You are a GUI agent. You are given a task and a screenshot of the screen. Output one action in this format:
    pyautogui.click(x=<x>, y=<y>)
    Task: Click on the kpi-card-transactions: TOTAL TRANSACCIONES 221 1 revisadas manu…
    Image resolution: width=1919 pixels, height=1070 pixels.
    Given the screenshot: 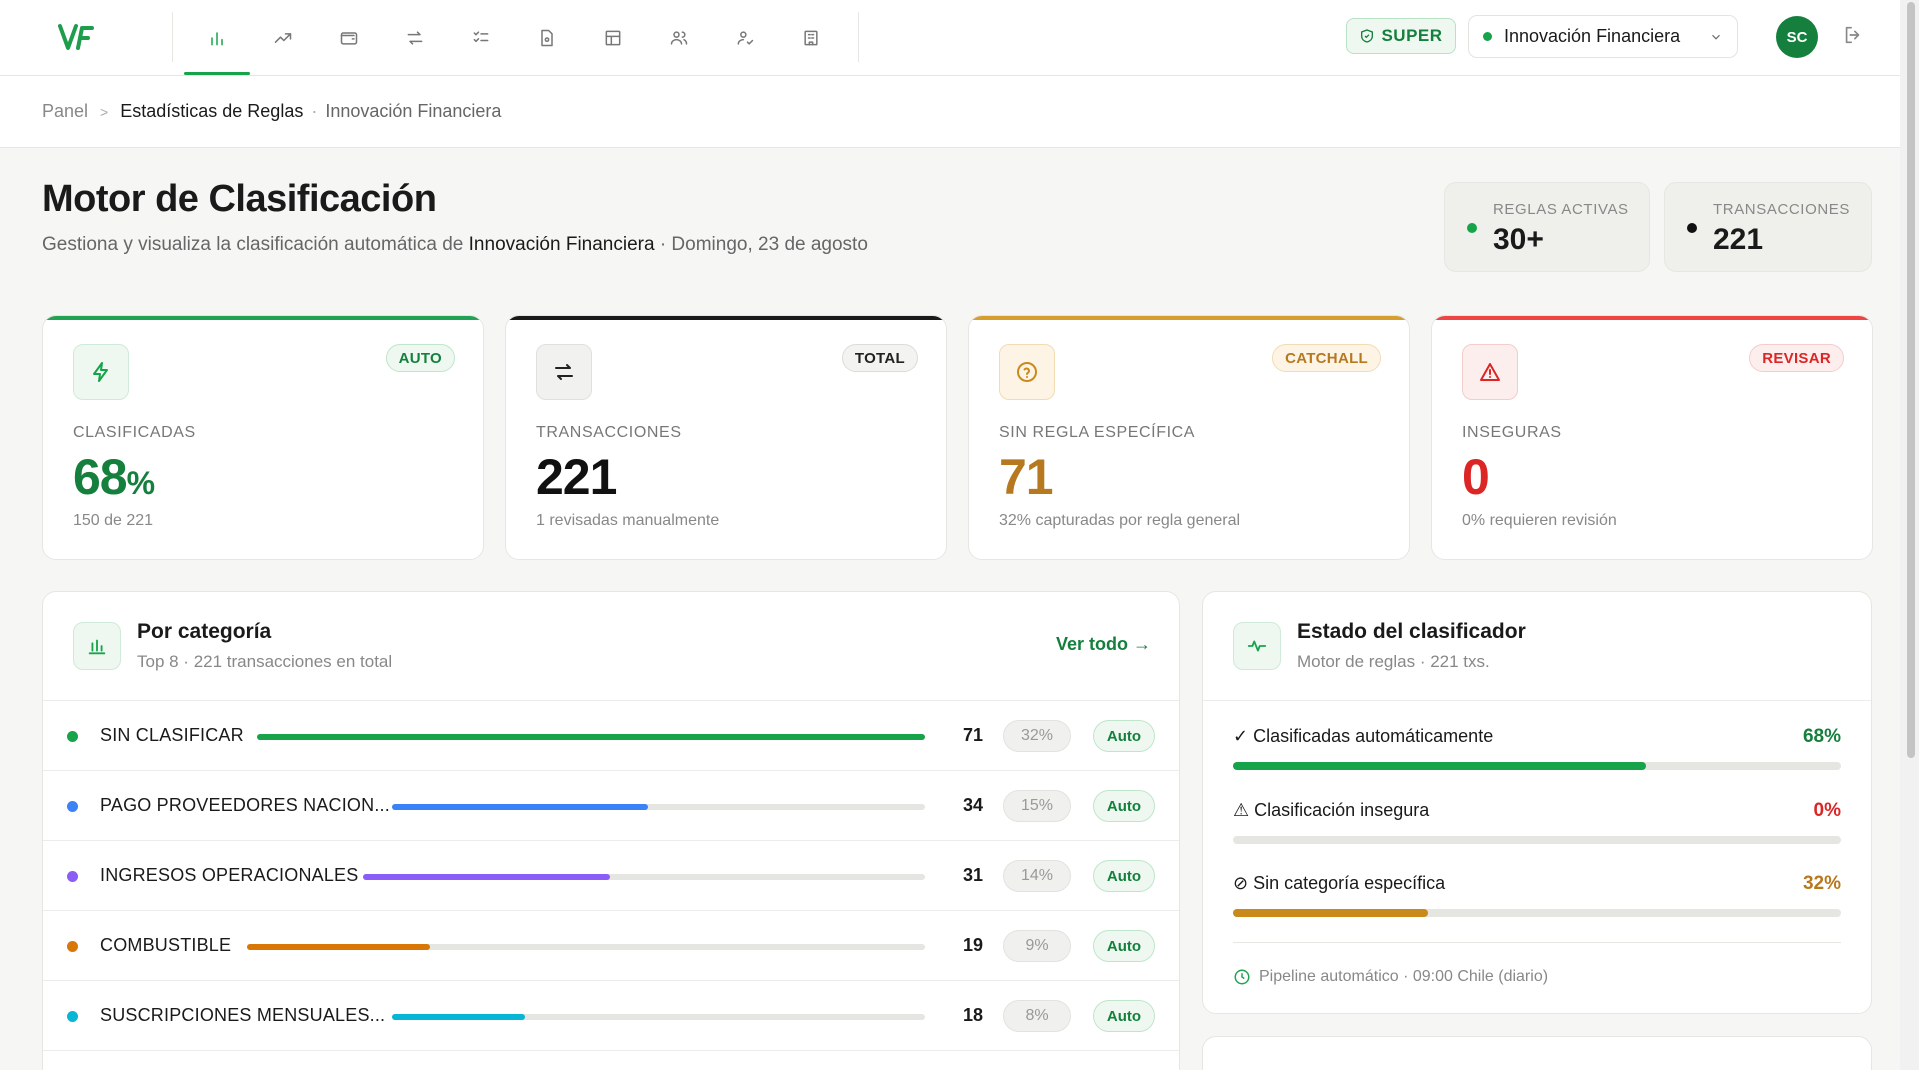 What is the action you would take?
    pyautogui.click(x=726, y=437)
    